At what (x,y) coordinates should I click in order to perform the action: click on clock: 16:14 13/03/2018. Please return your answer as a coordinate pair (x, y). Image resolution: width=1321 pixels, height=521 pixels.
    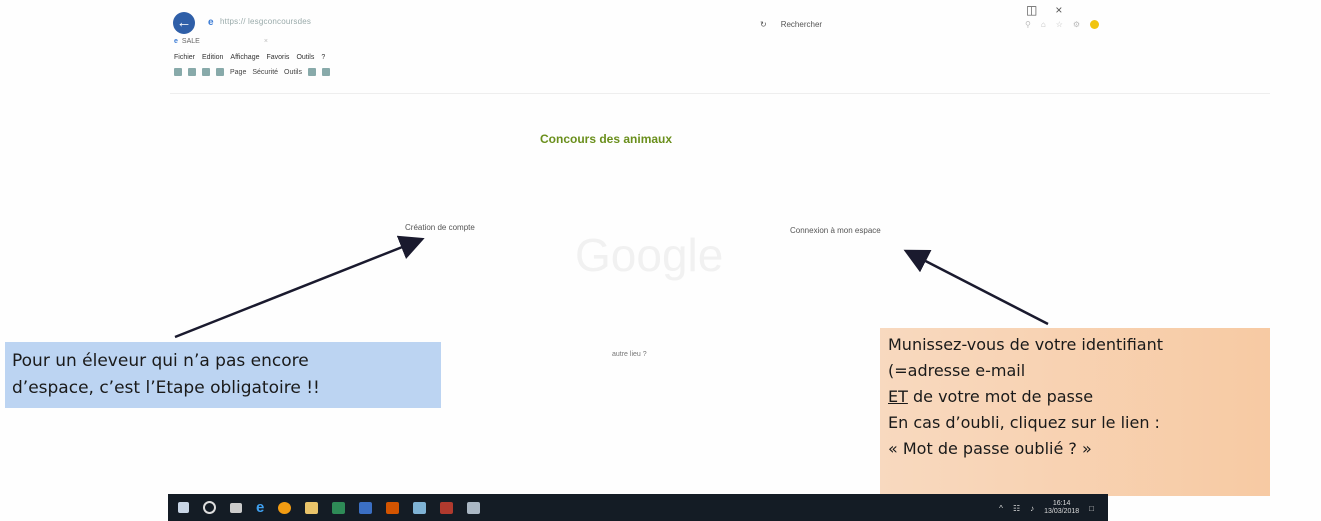
    Looking at the image, I should click on (1061, 508).